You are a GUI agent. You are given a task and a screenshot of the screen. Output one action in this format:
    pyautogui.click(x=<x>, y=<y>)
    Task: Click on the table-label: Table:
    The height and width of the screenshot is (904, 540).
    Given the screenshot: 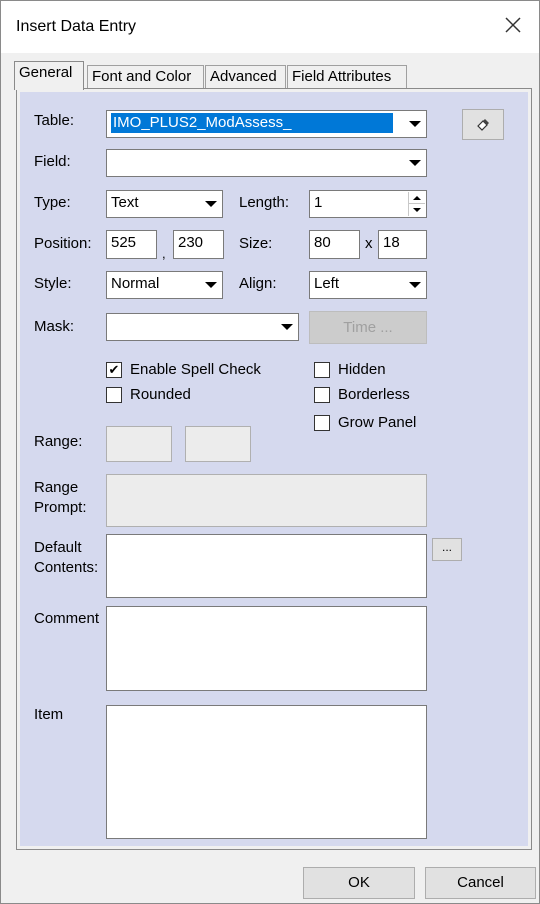 What is the action you would take?
    pyautogui.click(x=54, y=120)
    